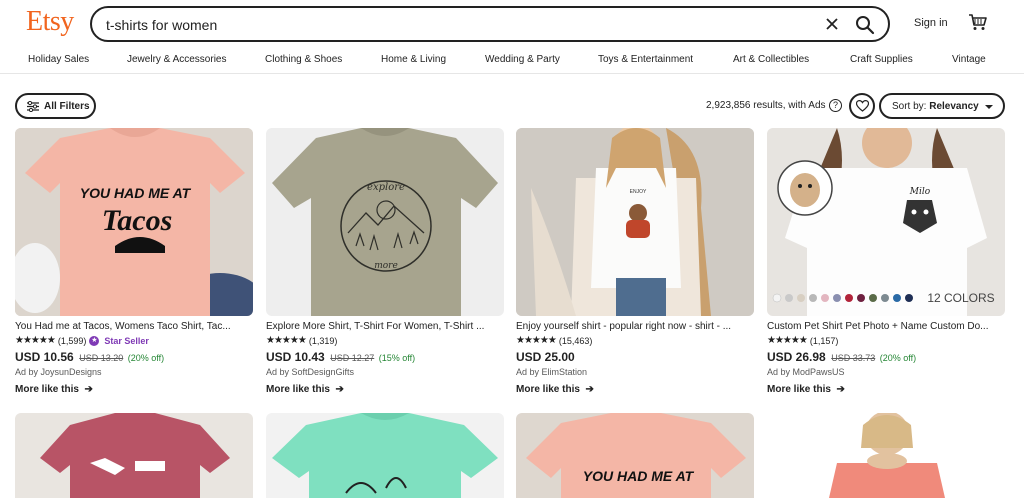  What do you see at coordinates (575, 340) in the screenshot?
I see `review-count: (15,463)` at bounding box center [575, 340].